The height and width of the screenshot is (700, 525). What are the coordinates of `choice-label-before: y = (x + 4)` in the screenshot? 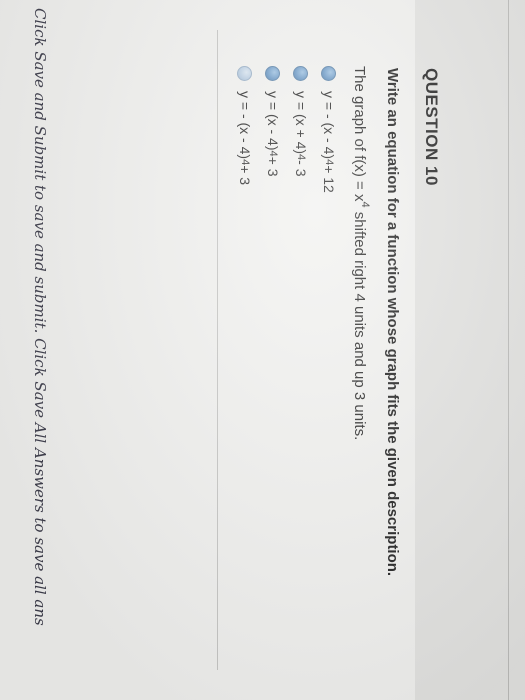 It's located at (301, 123).